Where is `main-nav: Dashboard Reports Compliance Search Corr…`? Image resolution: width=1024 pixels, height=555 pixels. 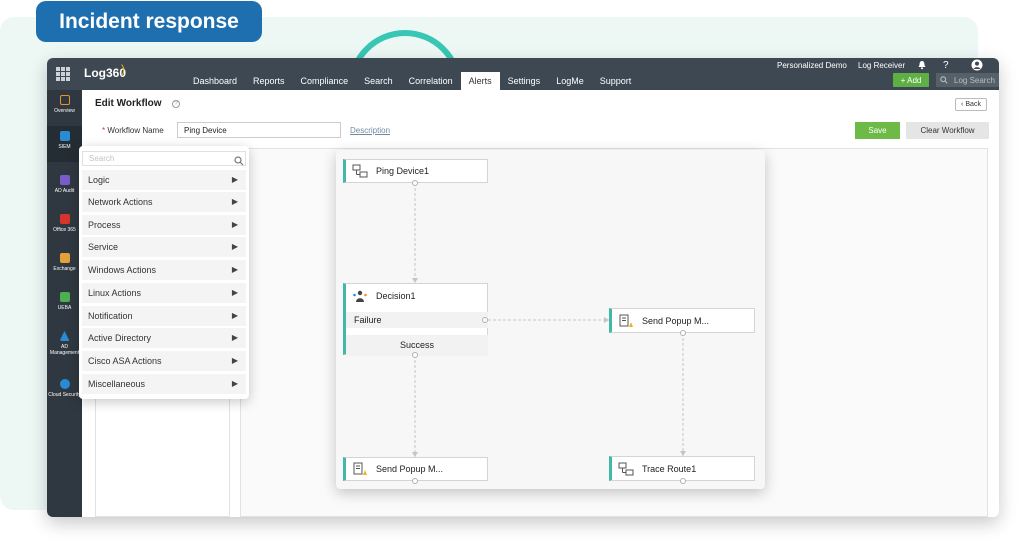 main-nav: Dashboard Reports Compliance Search Corr… is located at coordinates (412, 81).